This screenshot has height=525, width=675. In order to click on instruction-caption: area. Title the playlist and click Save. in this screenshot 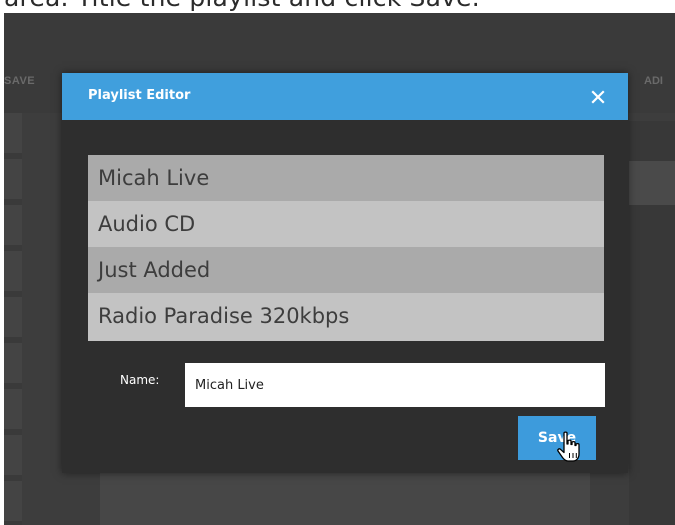, I will do `click(242, 6)`.